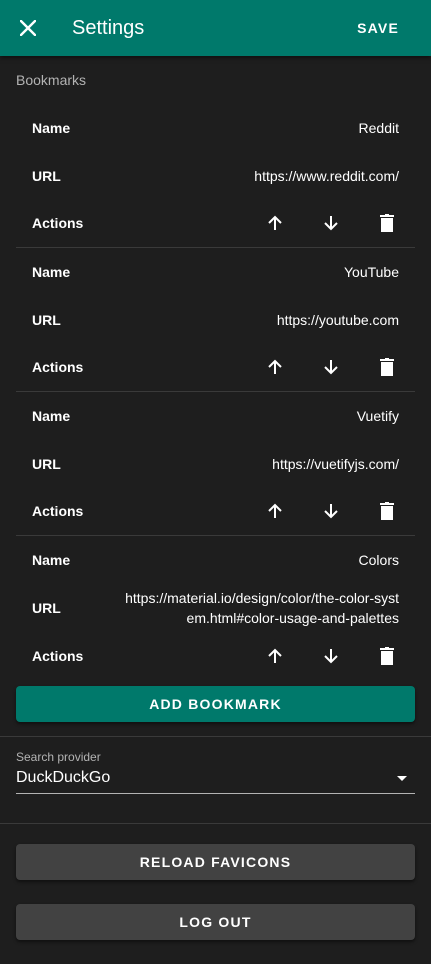 Image resolution: width=431 pixels, height=964 pixels. What do you see at coordinates (326, 176) in the screenshot?
I see `bookmark-url: https://www.reddit.com/` at bounding box center [326, 176].